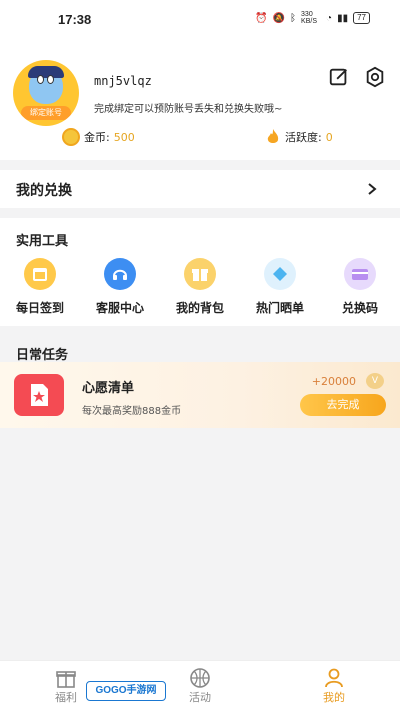 The width and height of the screenshot is (400, 711). What do you see at coordinates (200, 19) in the screenshot?
I see `status-bar: 17:38 ⏰ 🔕 ᛒ 330 KB/S ◔ ▮▮ 77` at bounding box center [200, 19].